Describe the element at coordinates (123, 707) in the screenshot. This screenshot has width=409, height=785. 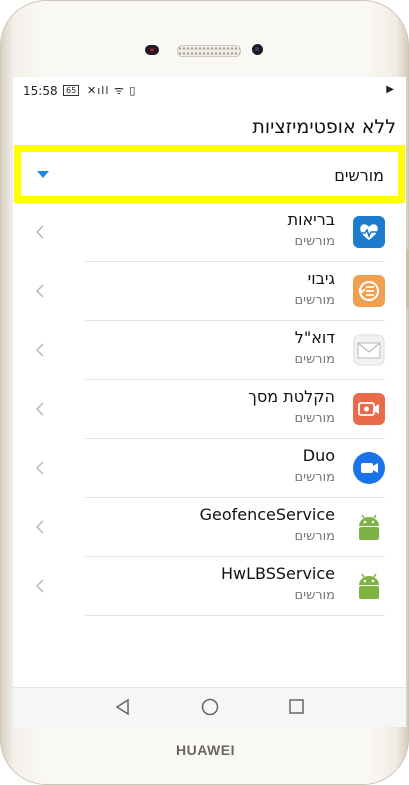
I see `back-icon` at that location.